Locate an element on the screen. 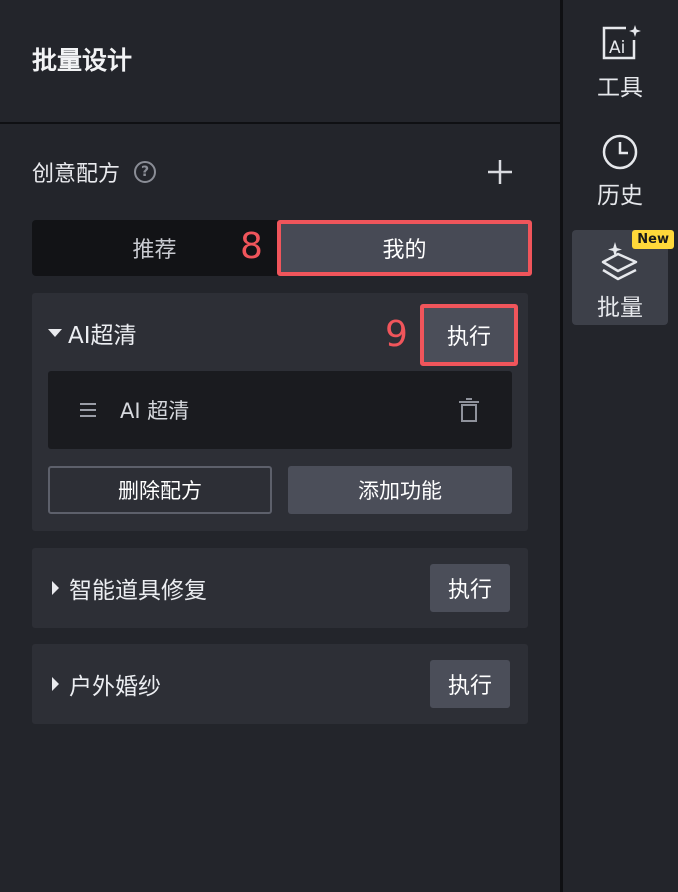  sidebar-item-tools: Ai 工具 is located at coordinates (620, 61).